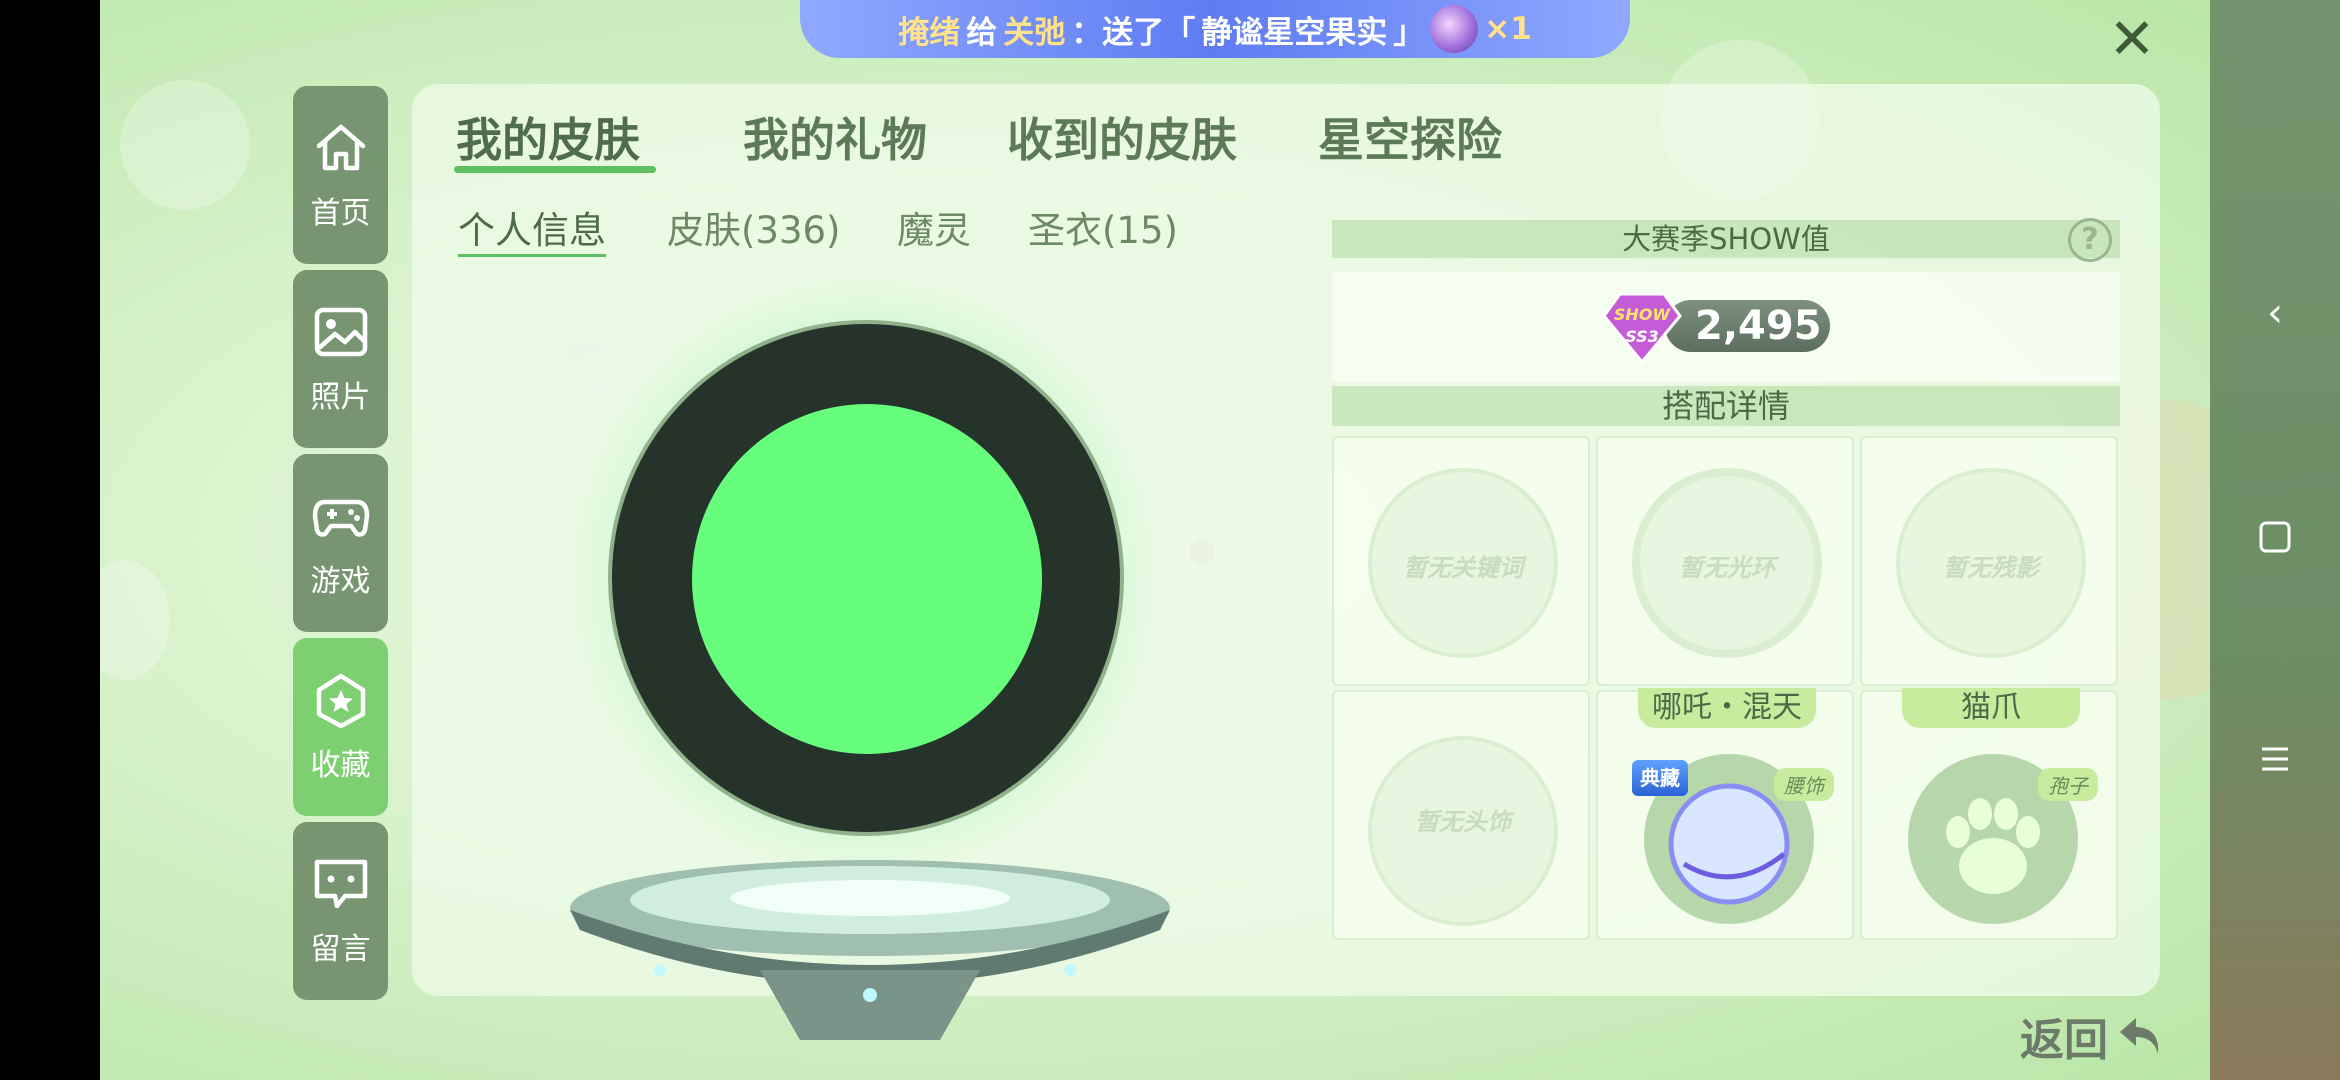 This screenshot has height=1080, width=2340. What do you see at coordinates (1294, 32) in the screenshot?
I see `banner-gift: 静谧星空果实` at bounding box center [1294, 32].